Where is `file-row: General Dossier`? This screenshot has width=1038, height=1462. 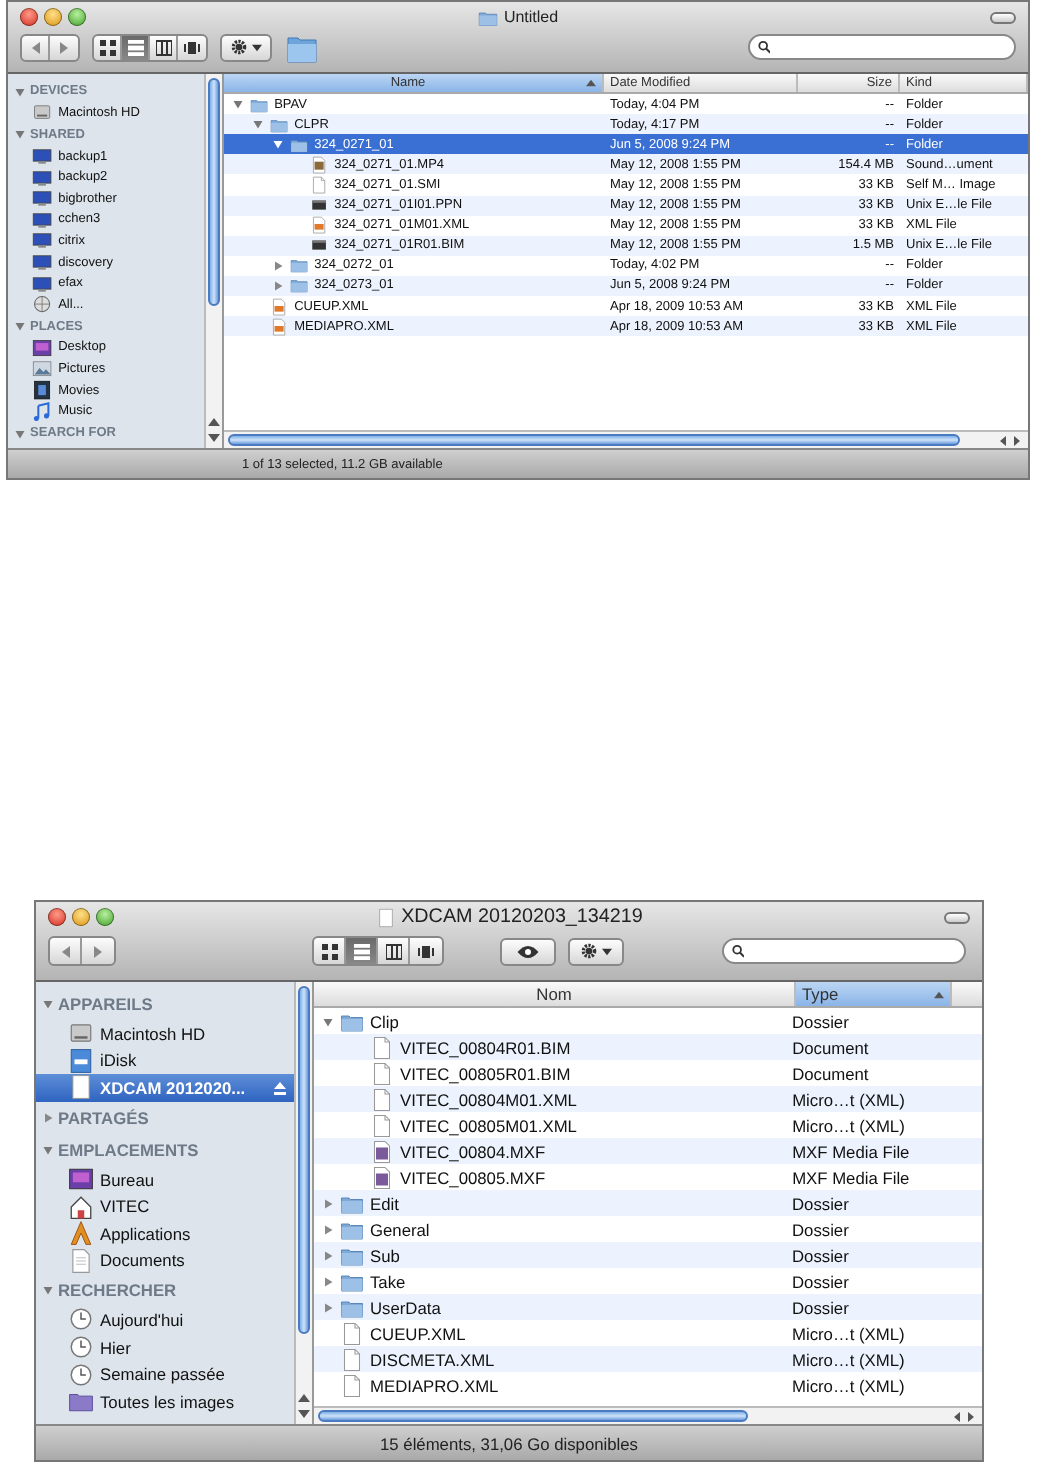
file-row: General Dossier is located at coordinates (648, 1229).